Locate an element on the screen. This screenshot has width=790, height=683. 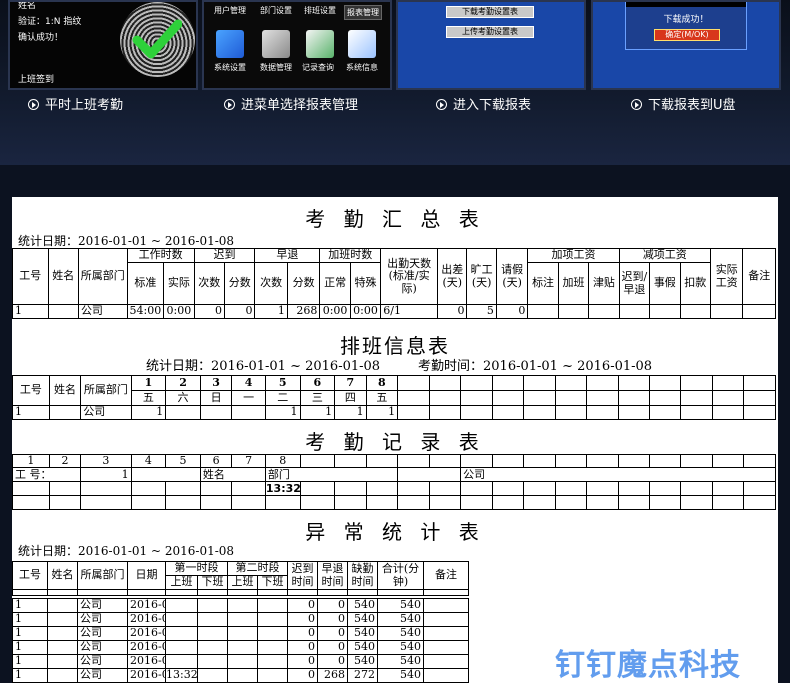
menu-user-manage: 用户管理 is located at coordinates (230, 10).